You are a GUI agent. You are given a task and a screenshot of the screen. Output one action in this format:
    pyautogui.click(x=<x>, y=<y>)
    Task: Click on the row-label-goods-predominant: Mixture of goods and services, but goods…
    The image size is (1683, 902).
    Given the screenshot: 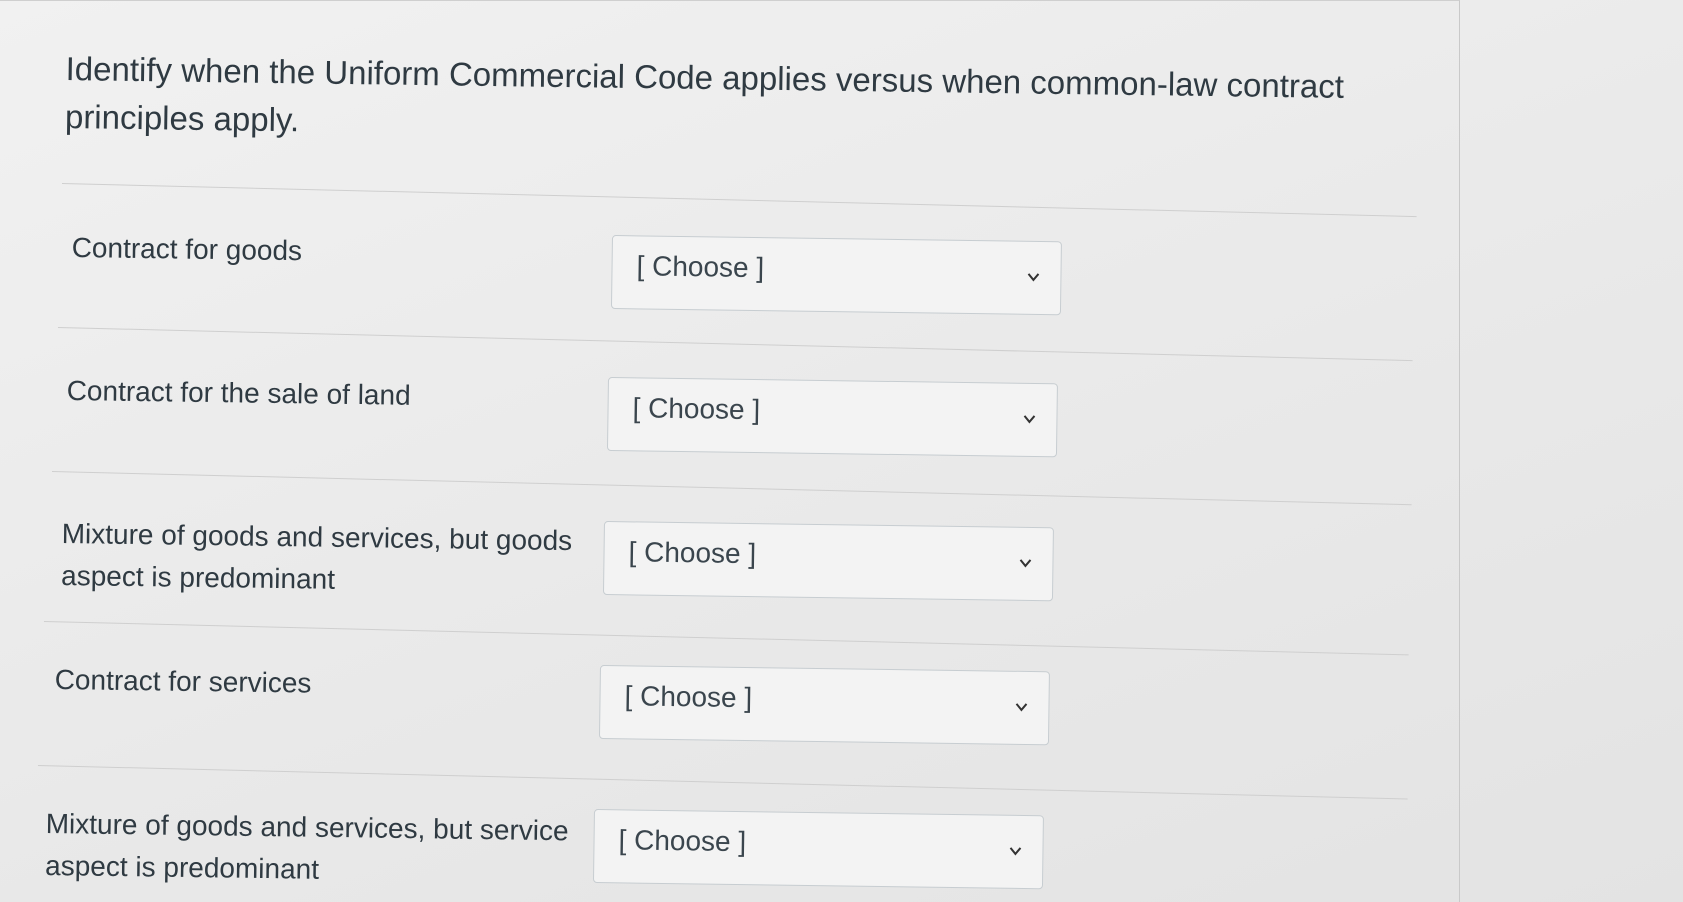 What is the action you would take?
    pyautogui.click(x=316, y=556)
    